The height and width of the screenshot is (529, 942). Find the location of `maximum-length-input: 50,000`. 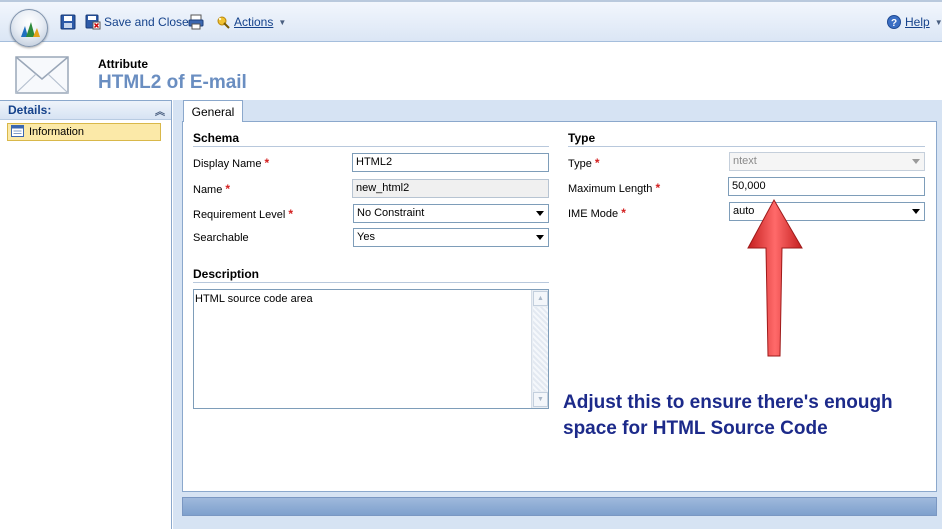

maximum-length-input: 50,000 is located at coordinates (826, 186).